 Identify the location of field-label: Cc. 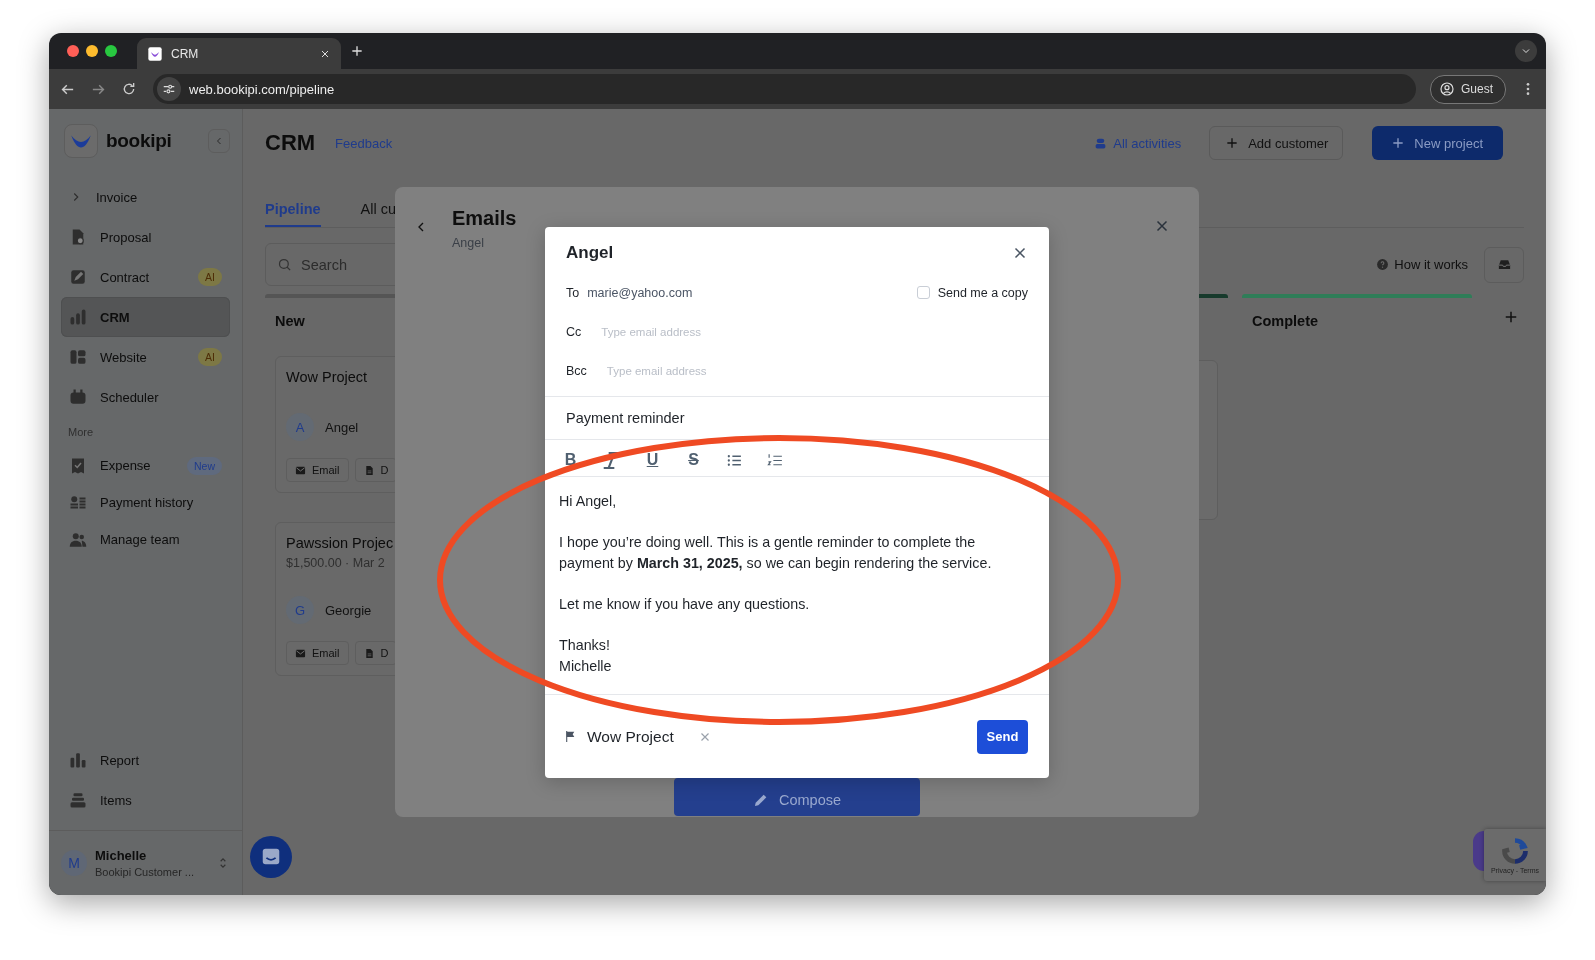
(574, 331).